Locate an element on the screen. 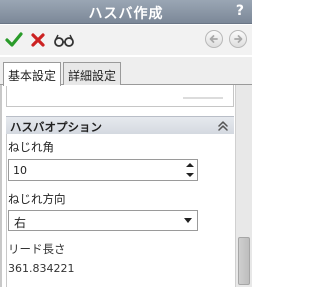  previous-section is located at coordinates (120, 96).